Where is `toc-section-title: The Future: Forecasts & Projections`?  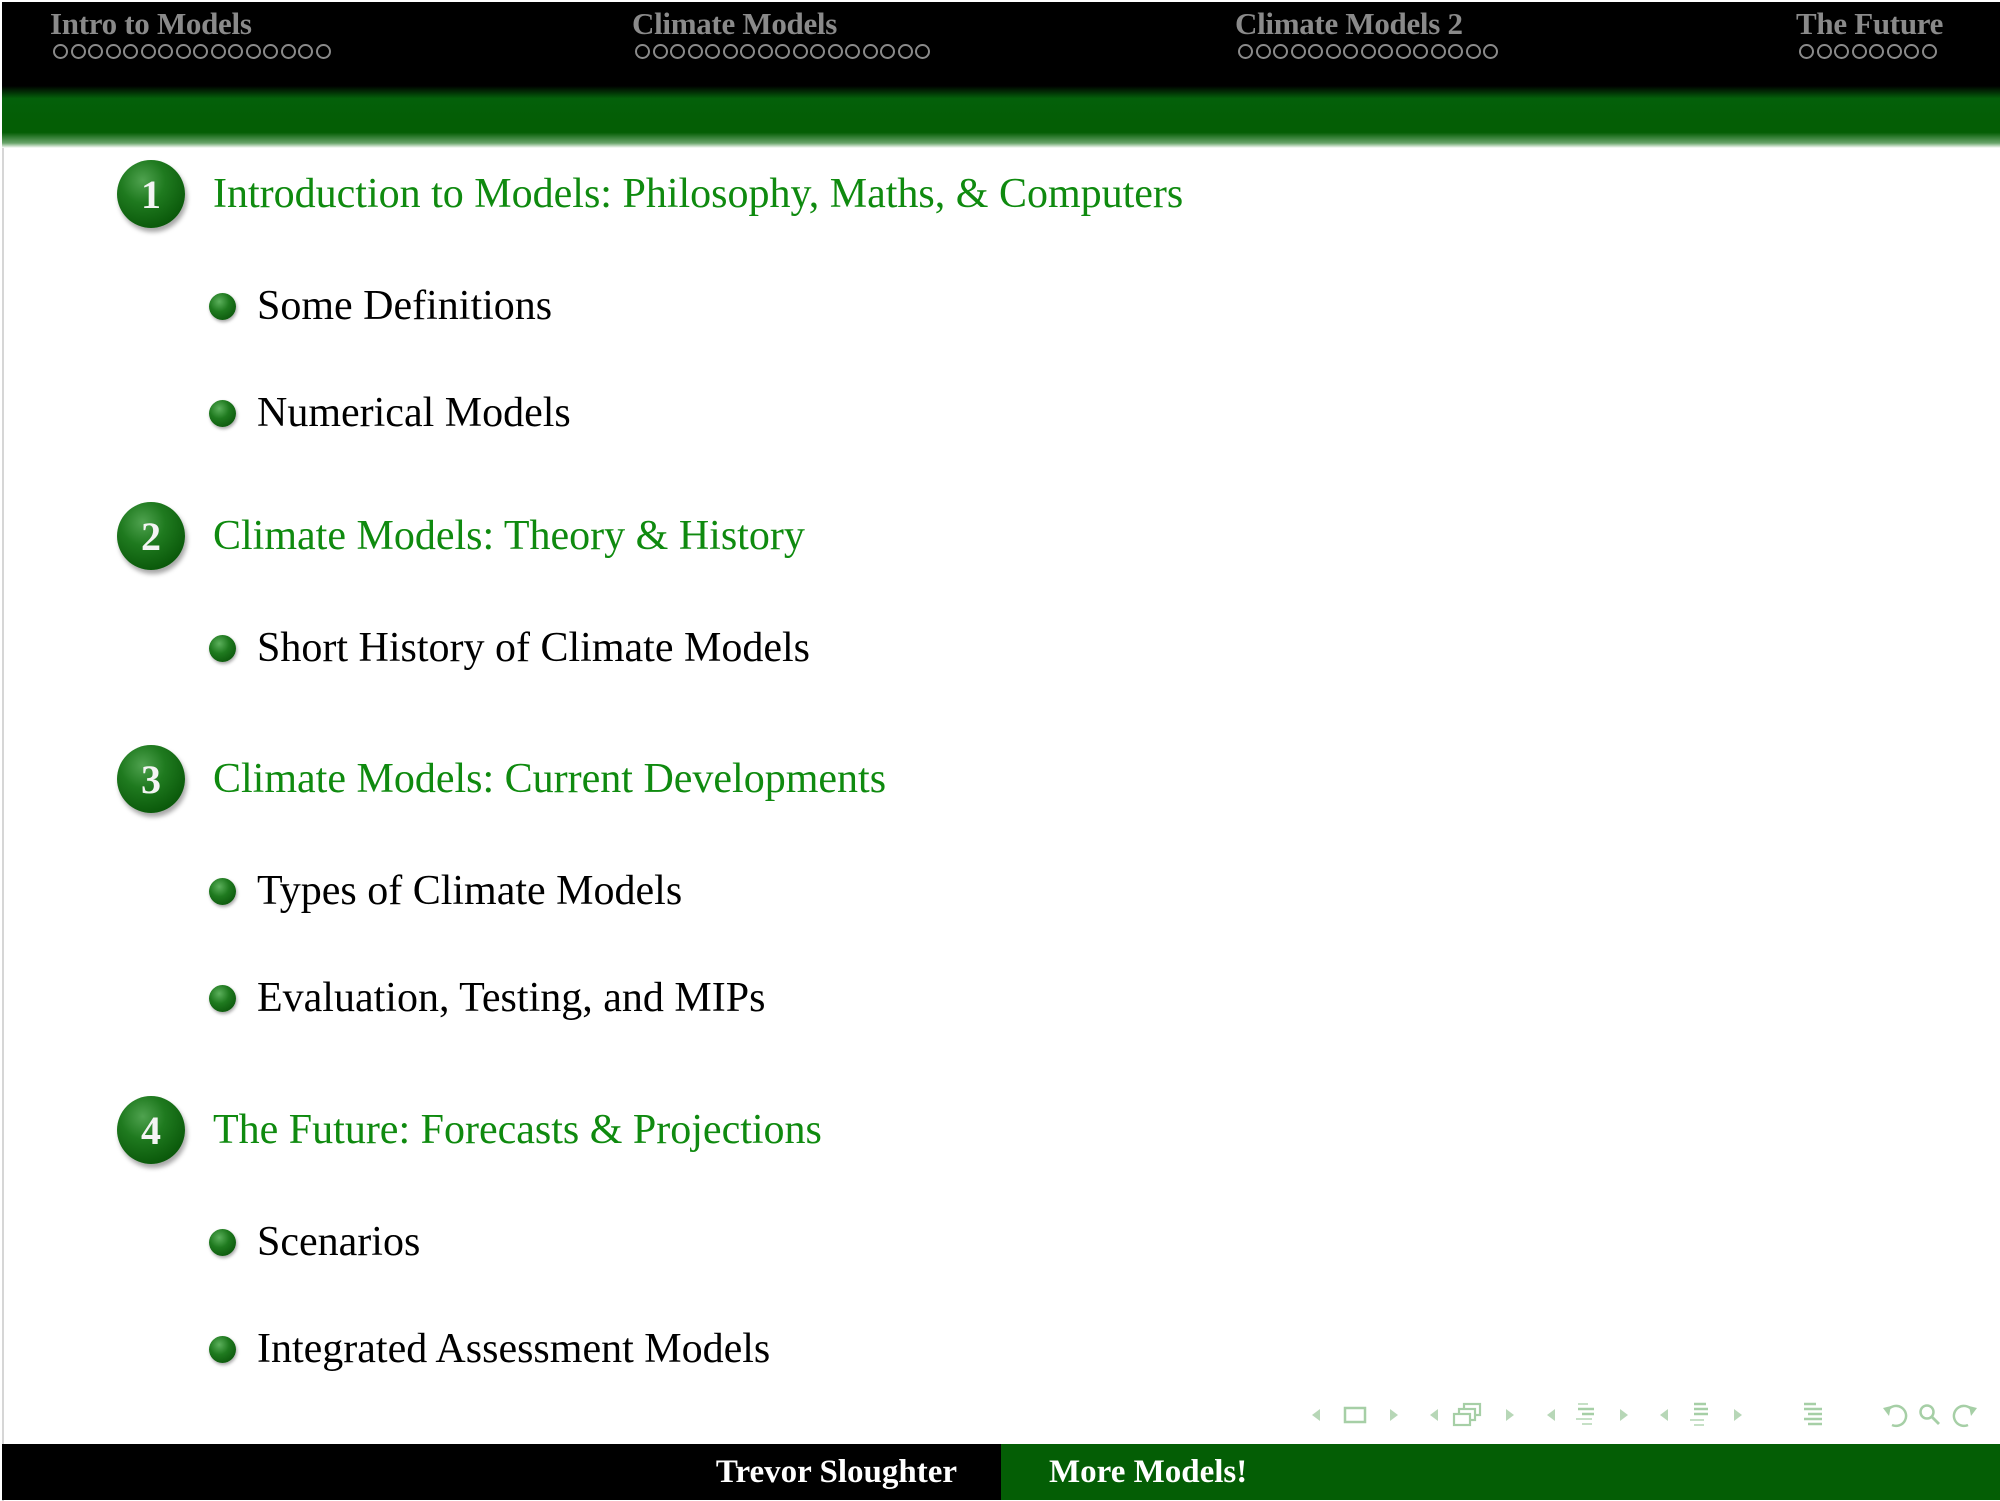
toc-section-title: The Future: Forecasts & Projections is located at coordinates (517, 1130).